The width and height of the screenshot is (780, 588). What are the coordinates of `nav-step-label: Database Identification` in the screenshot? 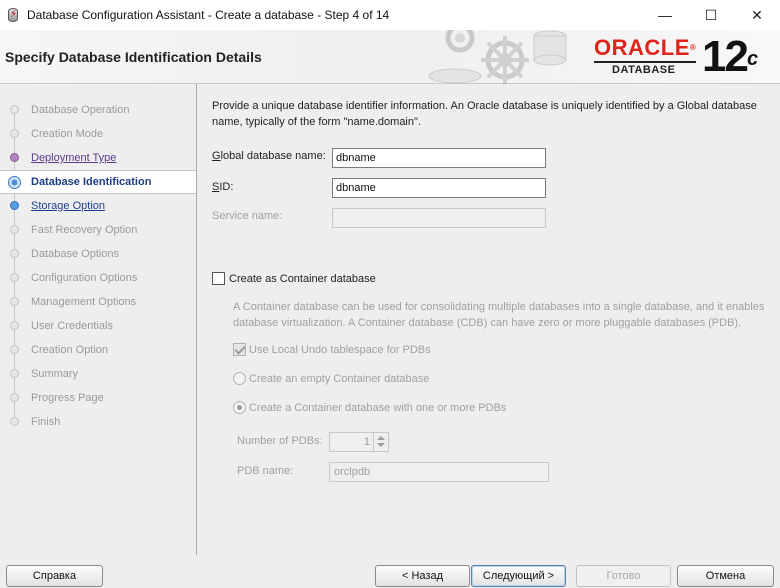 It's located at (91, 182).